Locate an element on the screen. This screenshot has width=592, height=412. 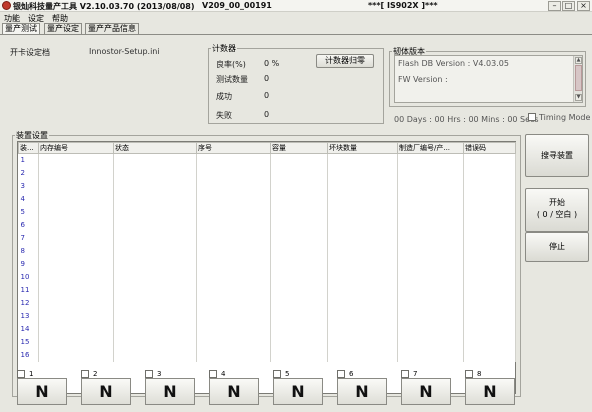
table-row: 10 is located at coordinates (267, 277).